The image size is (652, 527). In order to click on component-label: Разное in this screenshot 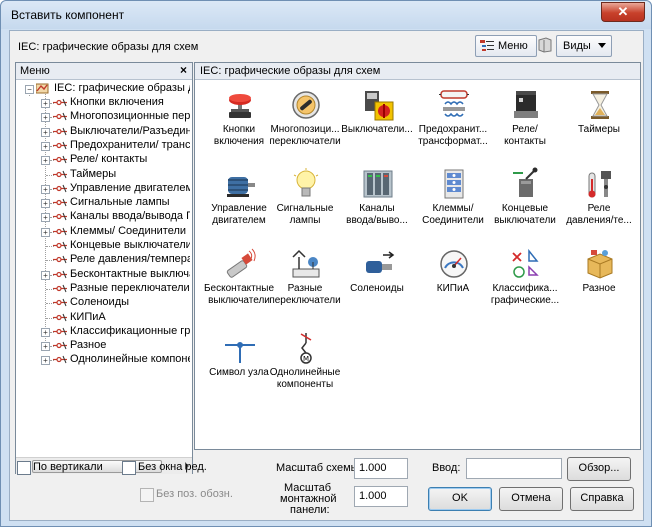, I will do `click(599, 289)`.